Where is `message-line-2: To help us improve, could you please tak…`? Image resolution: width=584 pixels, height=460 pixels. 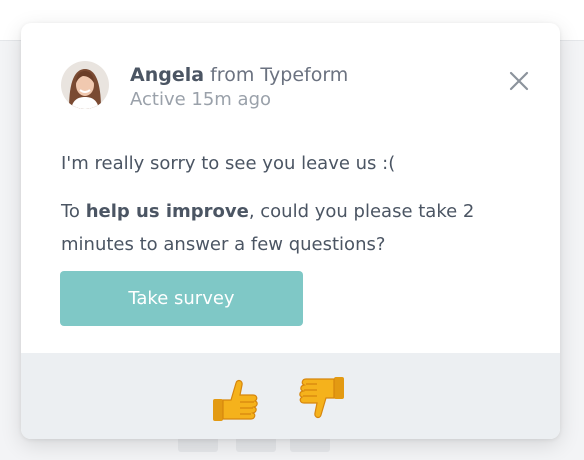 message-line-2: To help us improve, could you please tak… is located at coordinates (291, 228).